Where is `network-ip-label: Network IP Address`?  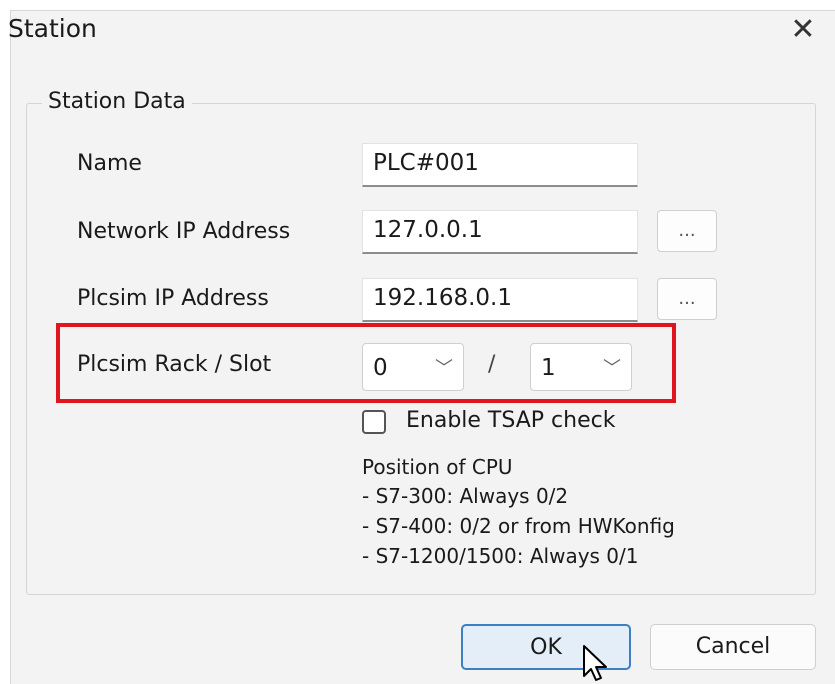 network-ip-label: Network IP Address is located at coordinates (184, 231).